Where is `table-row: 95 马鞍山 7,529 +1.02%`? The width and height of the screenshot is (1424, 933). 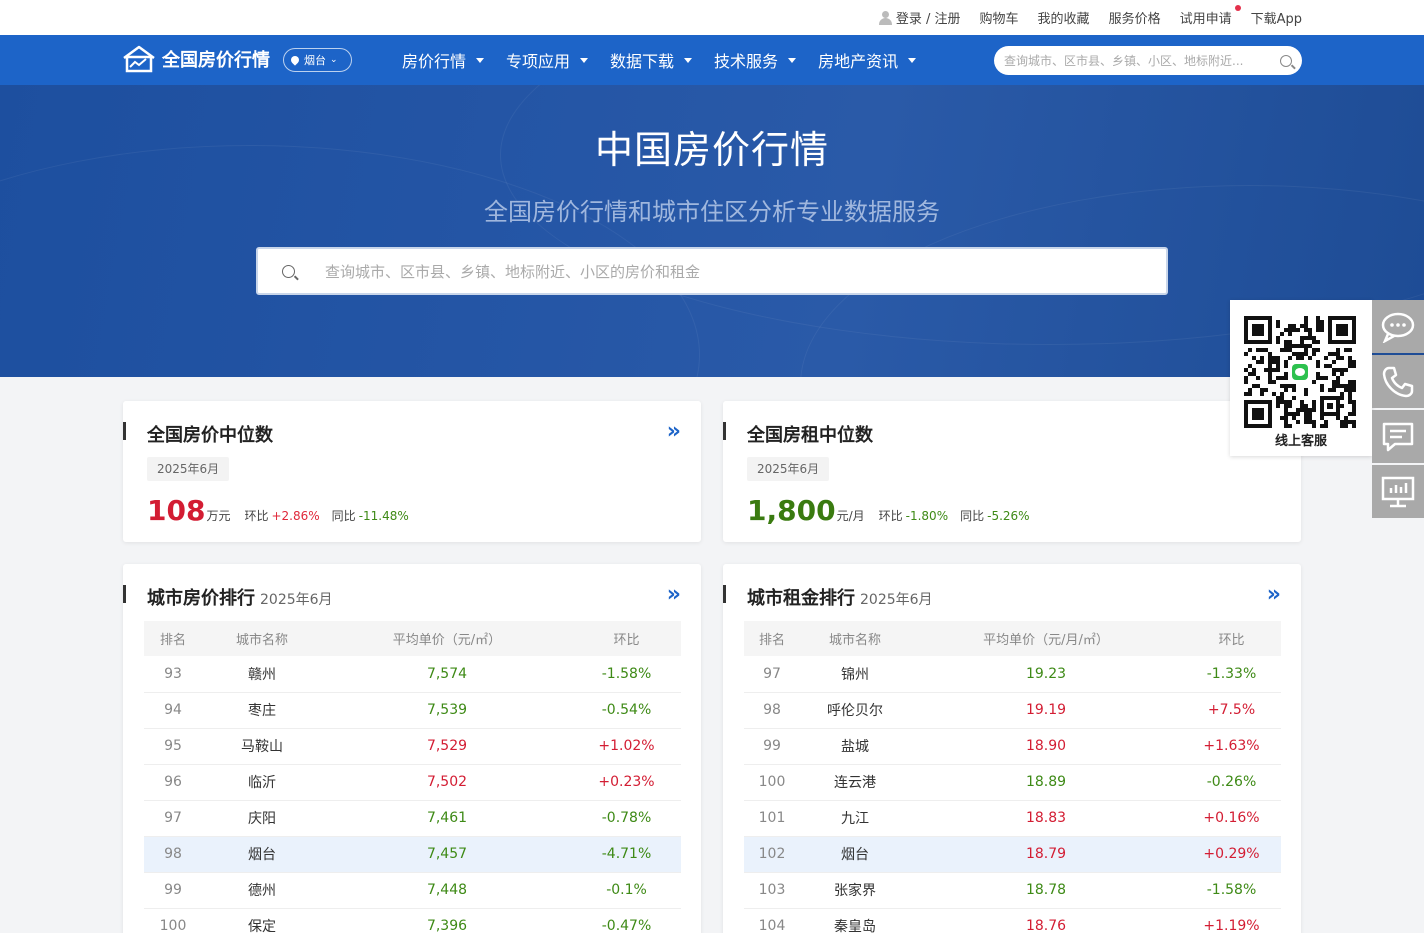 table-row: 95 马鞍山 7,529 +1.02% is located at coordinates (412, 746).